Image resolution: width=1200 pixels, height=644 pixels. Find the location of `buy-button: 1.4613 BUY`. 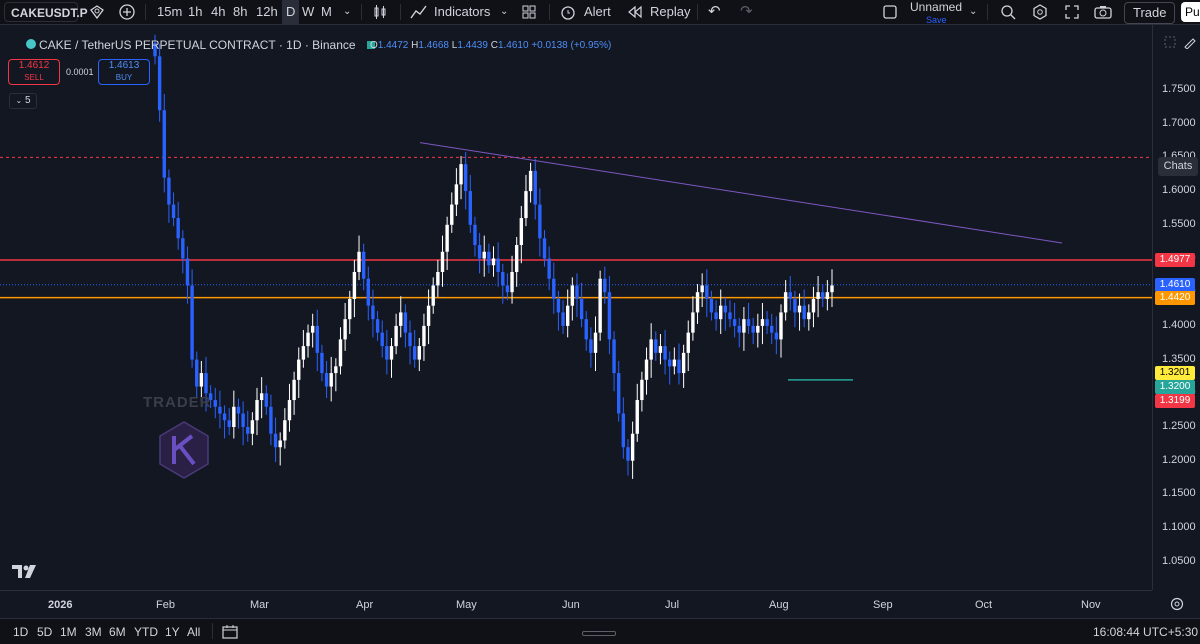

buy-button: 1.4613 BUY is located at coordinates (124, 72).